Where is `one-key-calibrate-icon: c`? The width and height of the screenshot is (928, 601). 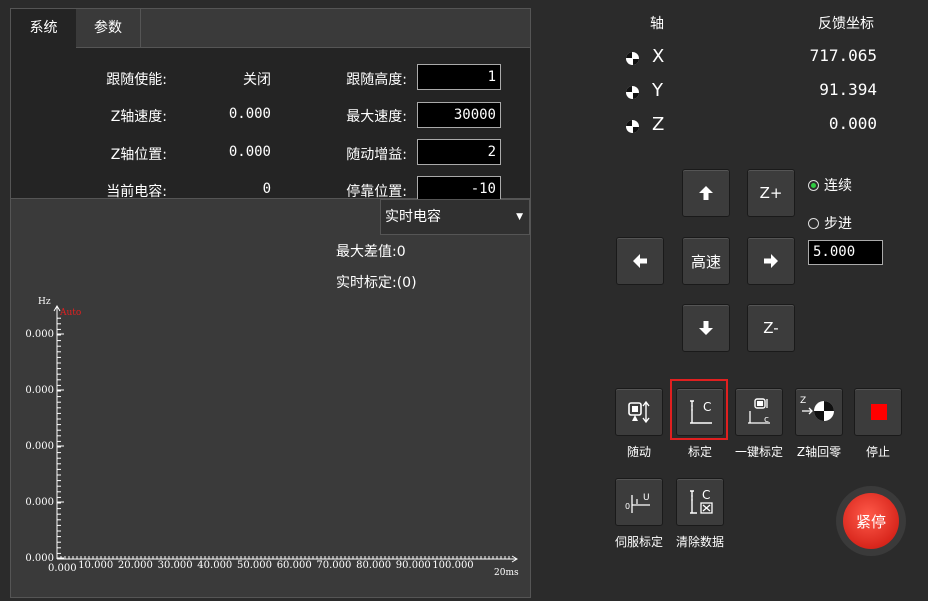 one-key-calibrate-icon: c is located at coordinates (759, 411).